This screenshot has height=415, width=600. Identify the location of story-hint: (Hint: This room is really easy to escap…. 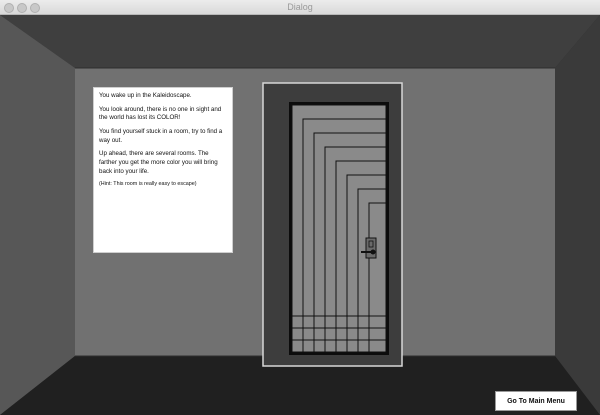
(148, 184).